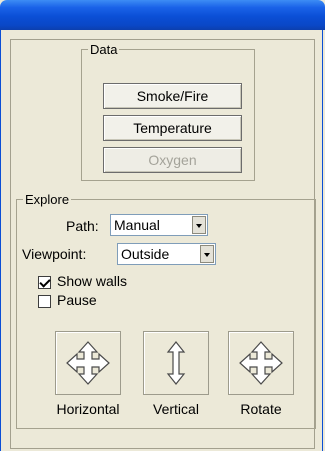 The image size is (325, 451). I want to click on vertical-double-arrow-icon, so click(176, 363).